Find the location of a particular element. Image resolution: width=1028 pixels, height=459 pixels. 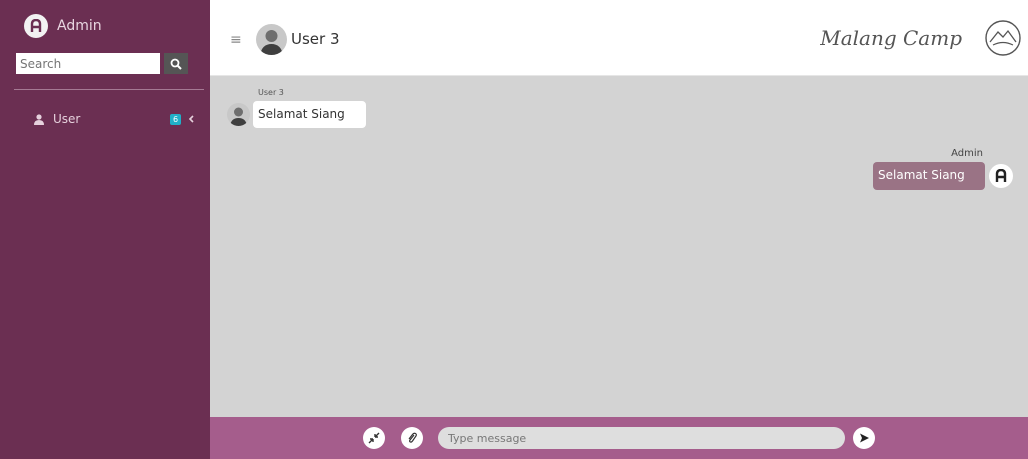

hamburger-icon: ≡ is located at coordinates (236, 40).